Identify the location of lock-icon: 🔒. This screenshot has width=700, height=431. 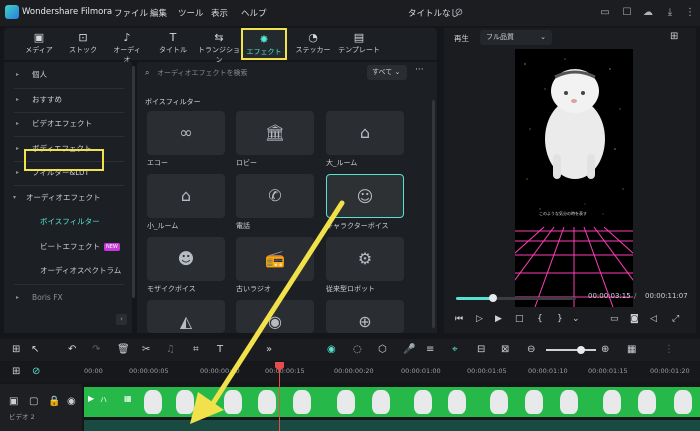
(54, 402).